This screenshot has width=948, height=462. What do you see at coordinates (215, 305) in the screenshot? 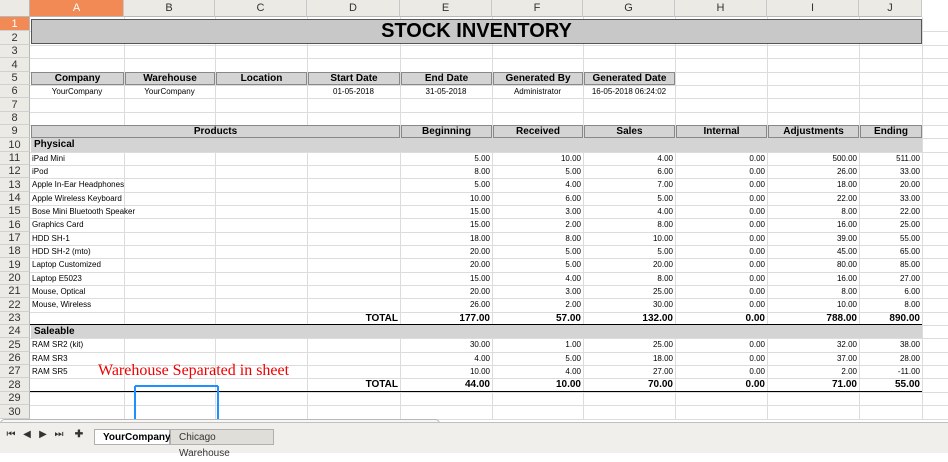
I see `product-name: Mouse, Wireless` at bounding box center [215, 305].